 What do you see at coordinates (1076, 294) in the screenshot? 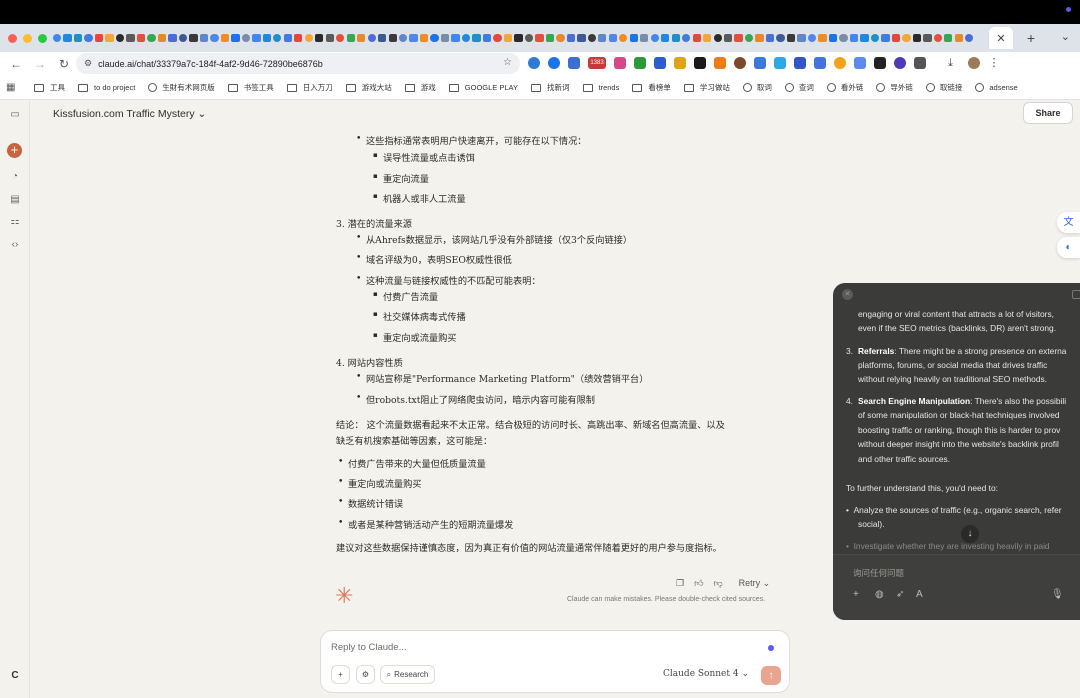
I see `expand-icon` at bounding box center [1076, 294].